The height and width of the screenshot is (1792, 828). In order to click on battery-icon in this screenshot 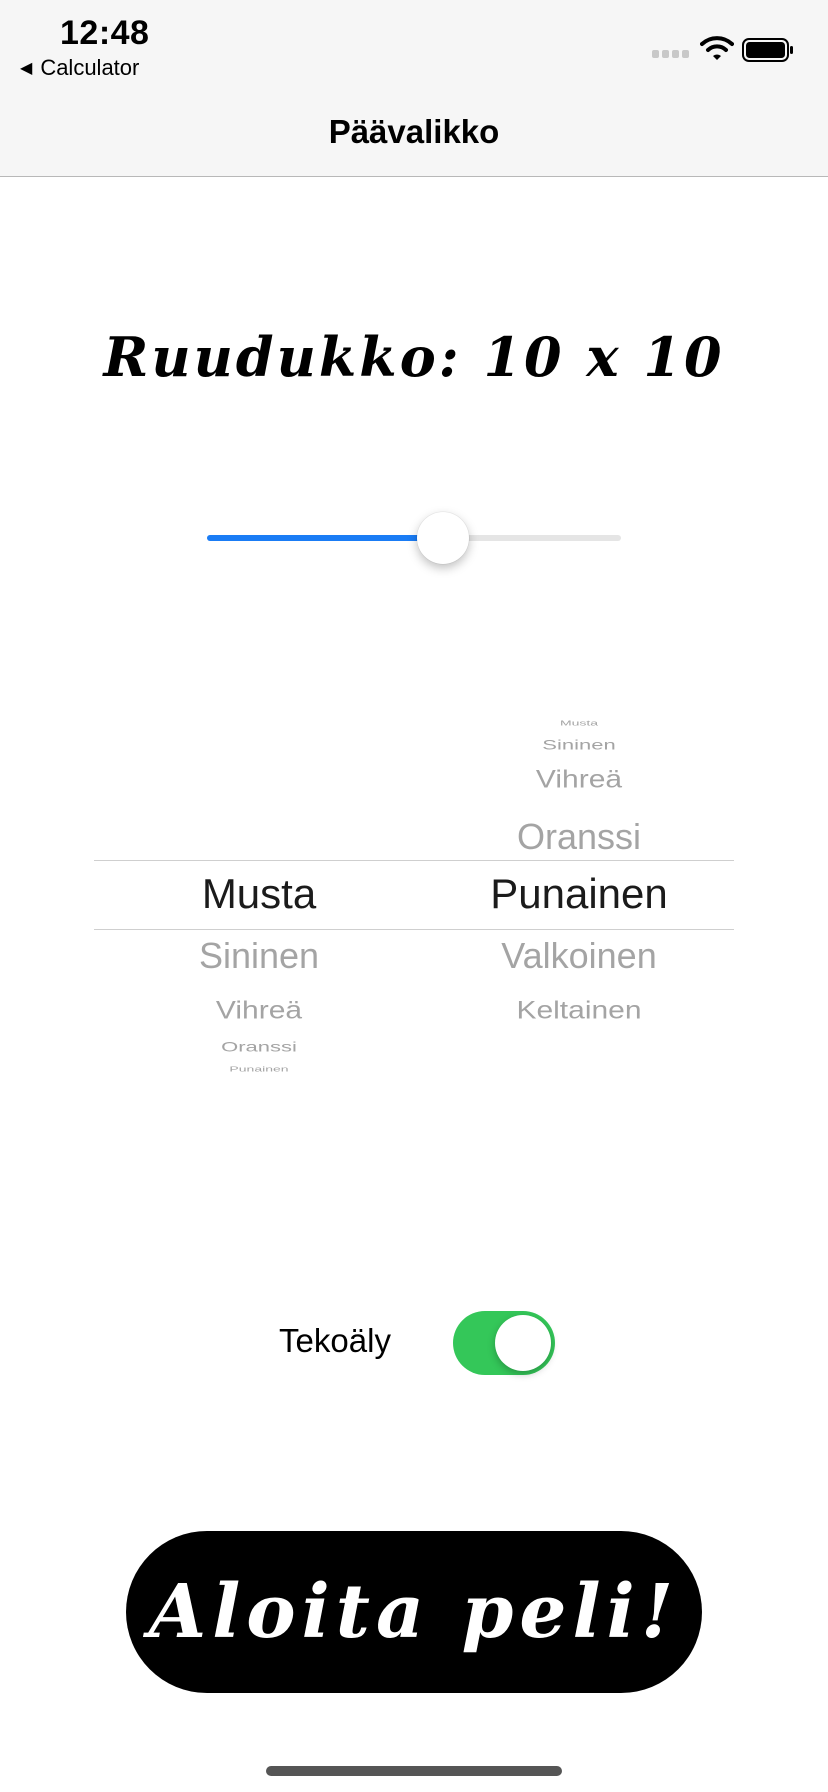, I will do `click(767, 50)`.